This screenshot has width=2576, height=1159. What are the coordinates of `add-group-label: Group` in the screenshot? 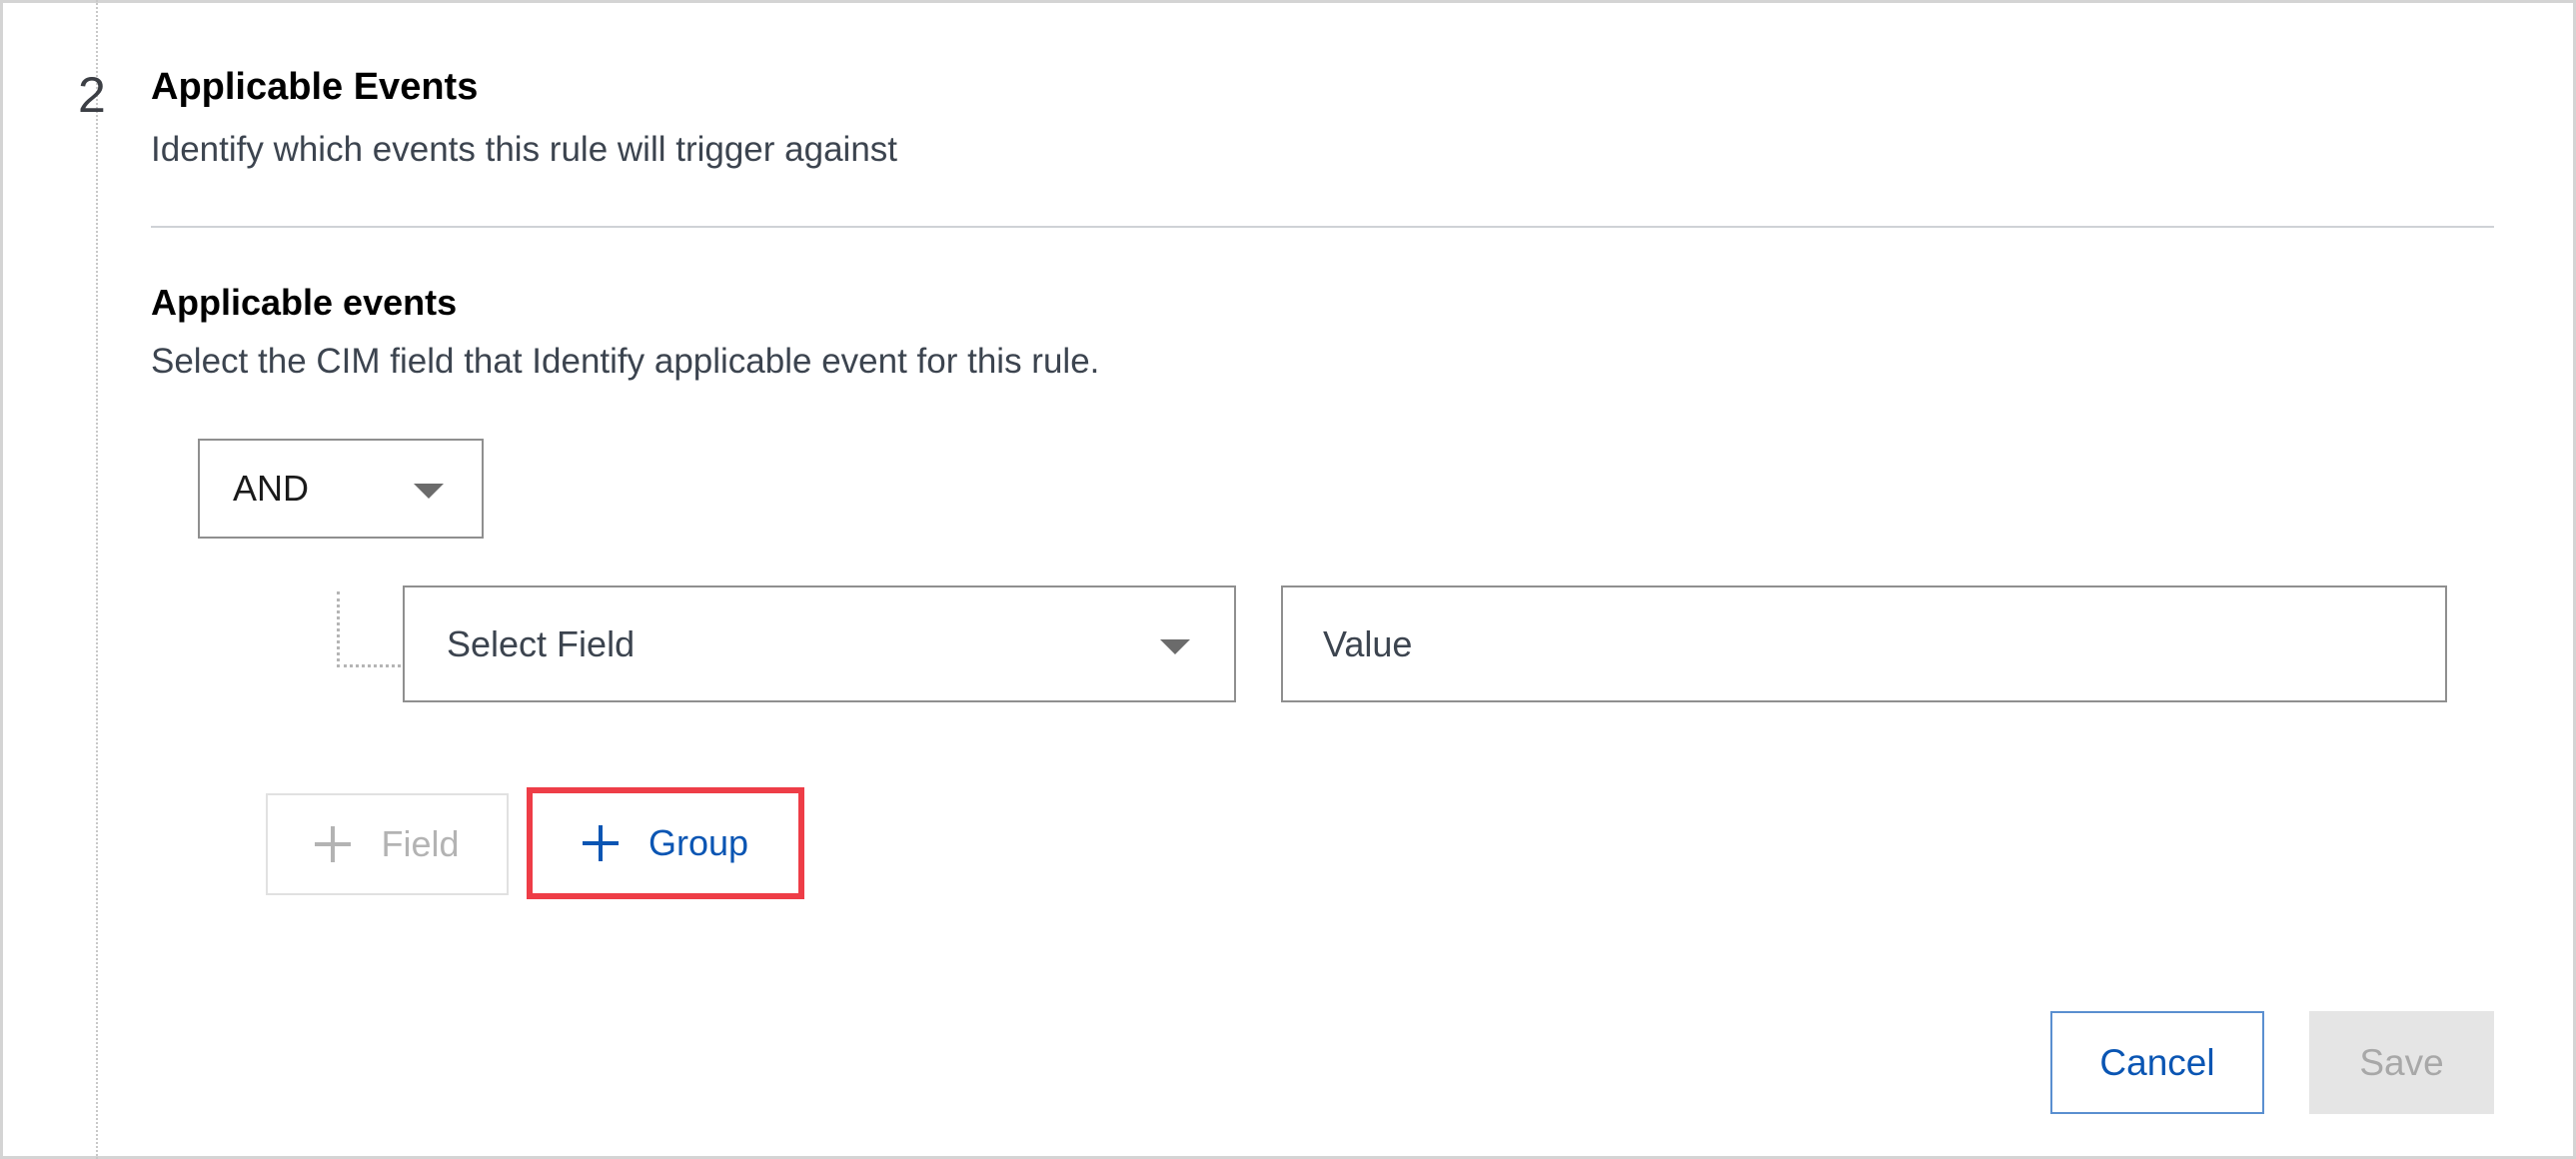 It's located at (698, 843).